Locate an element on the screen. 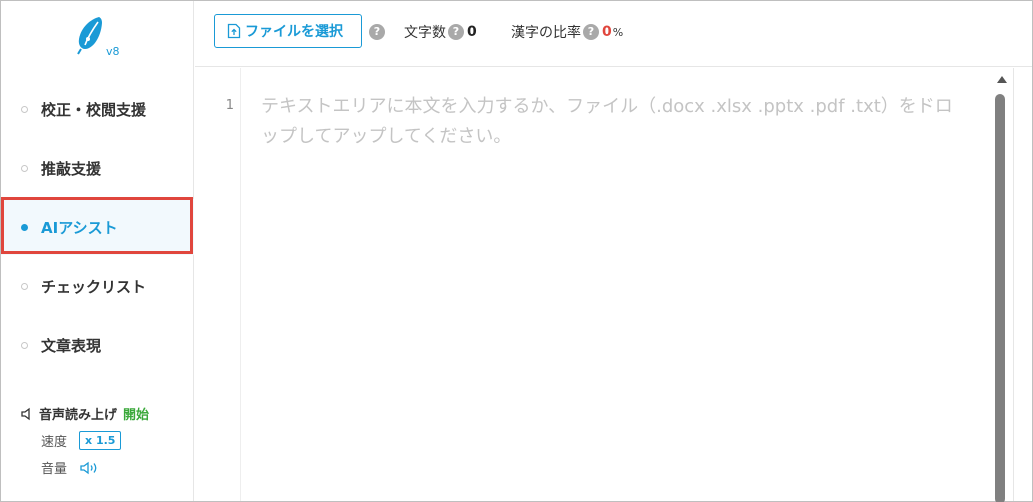 The height and width of the screenshot is (502, 1033). char-count-value: 0 is located at coordinates (472, 32).